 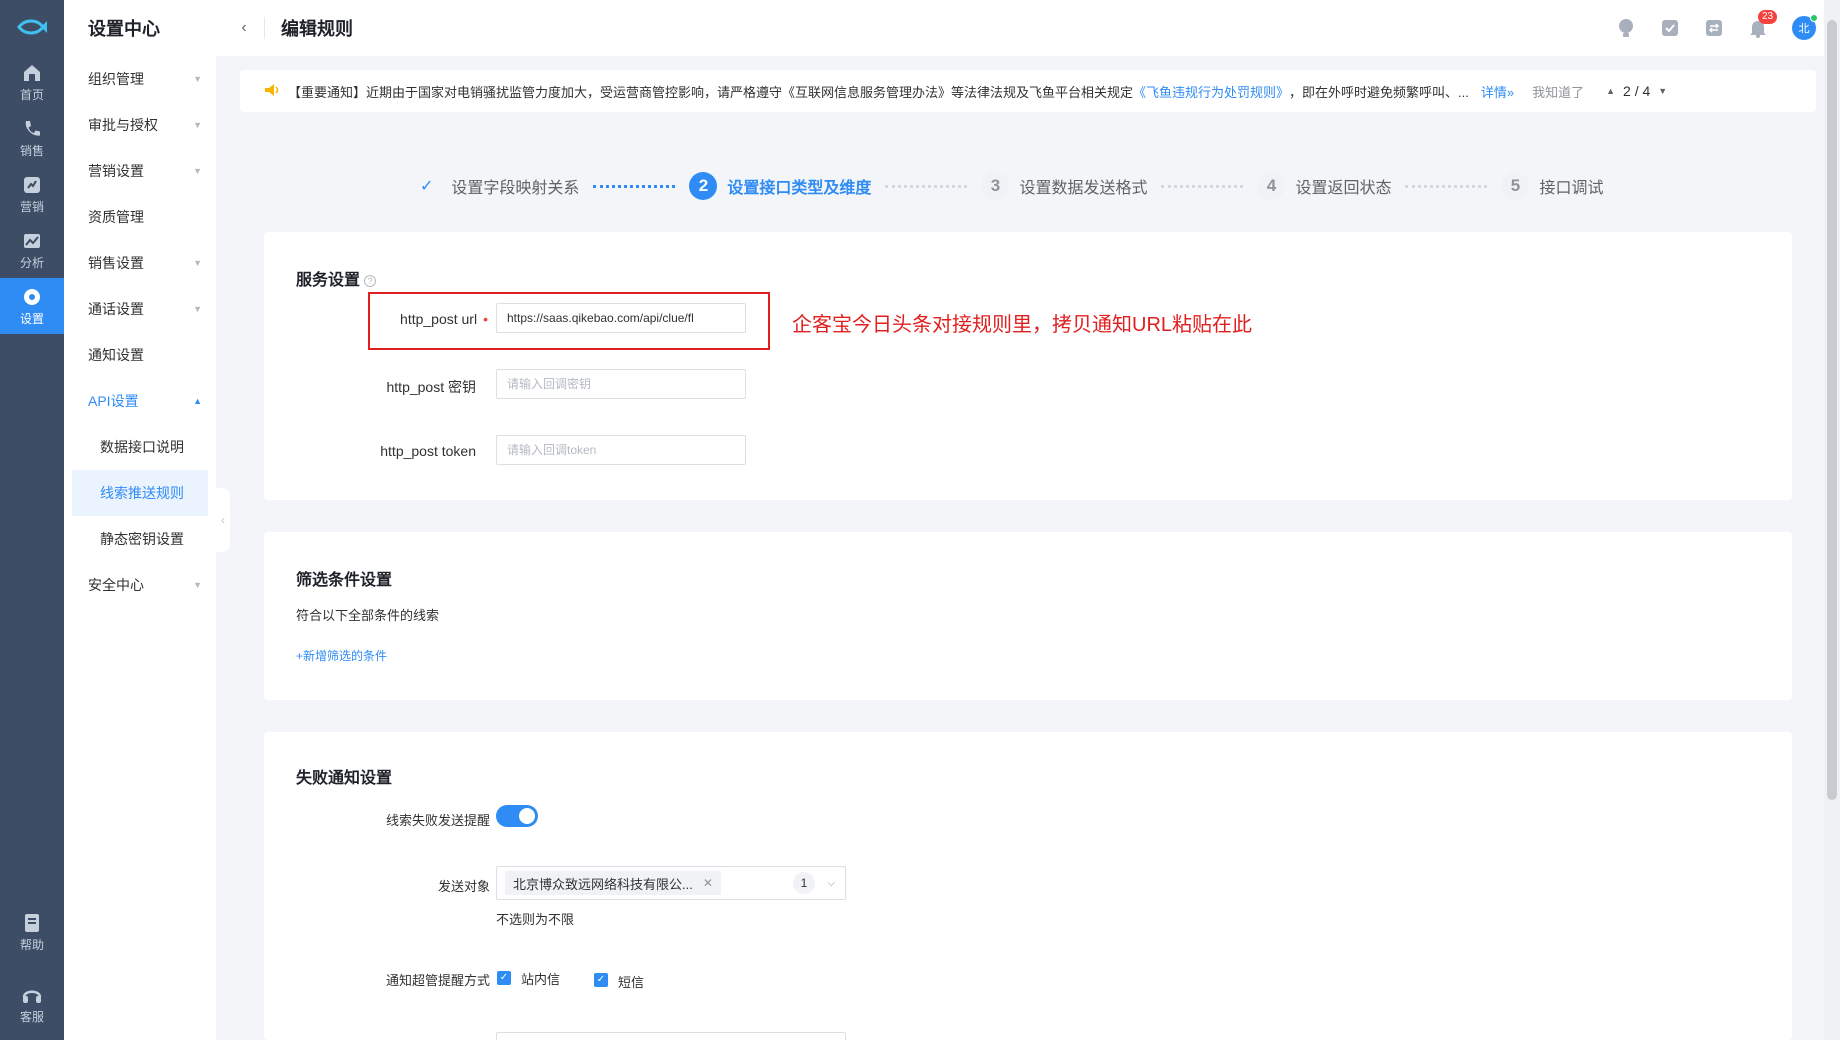 What do you see at coordinates (140, 217) in the screenshot?
I see `menu-item-qualification: 资质管理` at bounding box center [140, 217].